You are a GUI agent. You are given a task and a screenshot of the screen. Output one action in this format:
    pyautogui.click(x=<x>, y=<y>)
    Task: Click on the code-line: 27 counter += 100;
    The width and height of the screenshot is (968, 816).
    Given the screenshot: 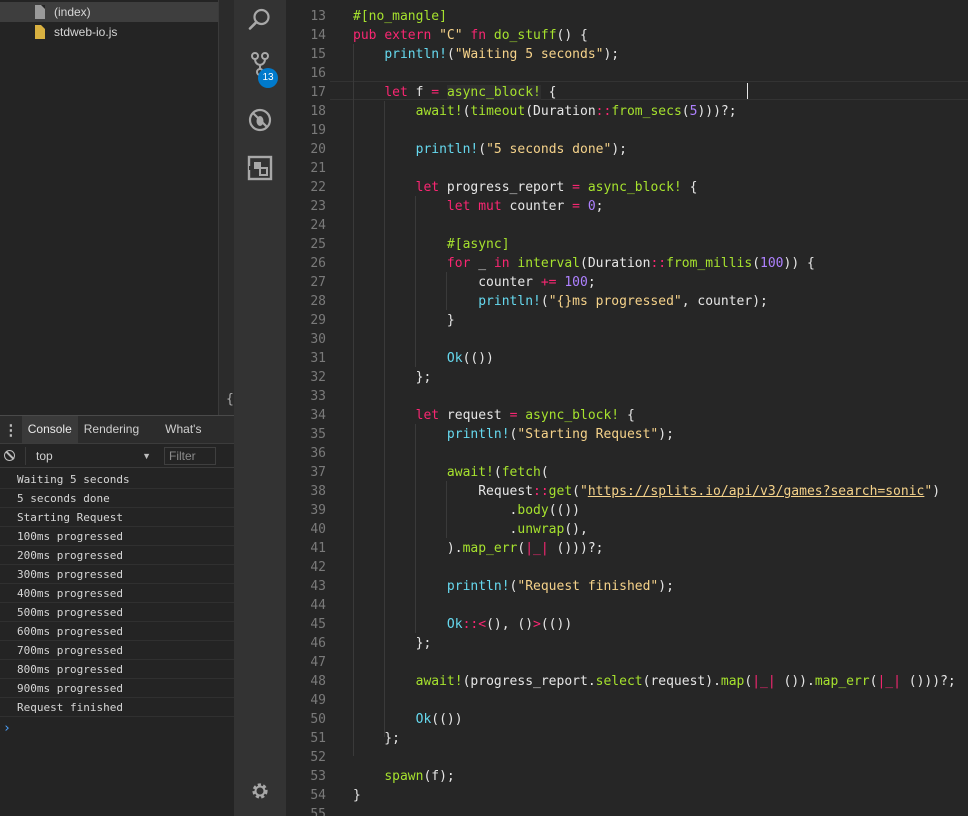 What is the action you would take?
    pyautogui.click(x=440, y=282)
    